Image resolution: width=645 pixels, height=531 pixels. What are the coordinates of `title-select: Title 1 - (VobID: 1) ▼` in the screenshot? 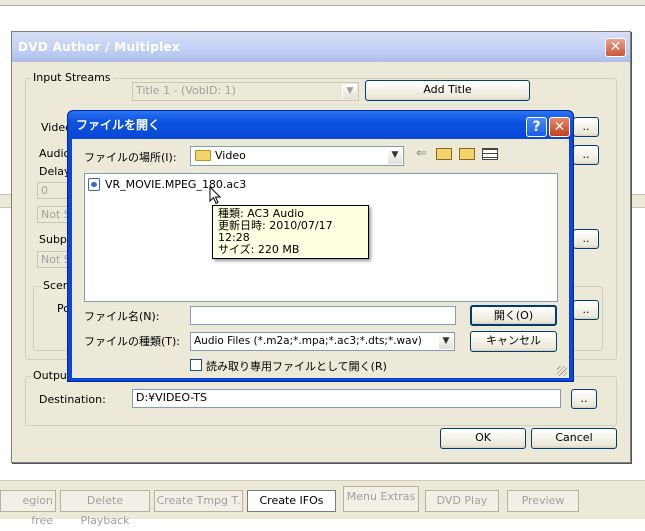 It's located at (245, 91).